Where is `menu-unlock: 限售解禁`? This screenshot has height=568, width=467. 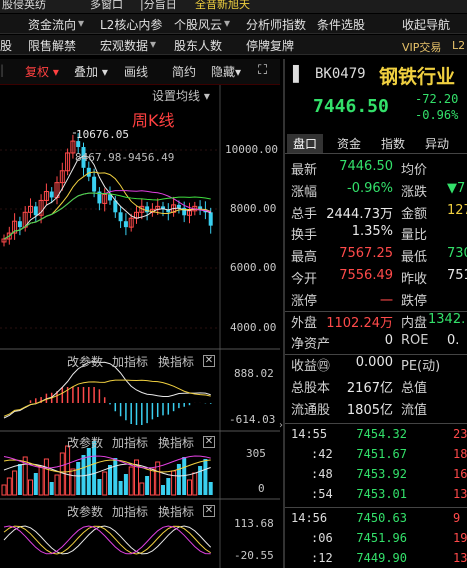
menu-unlock: 限售解禁 is located at coordinates (52, 45).